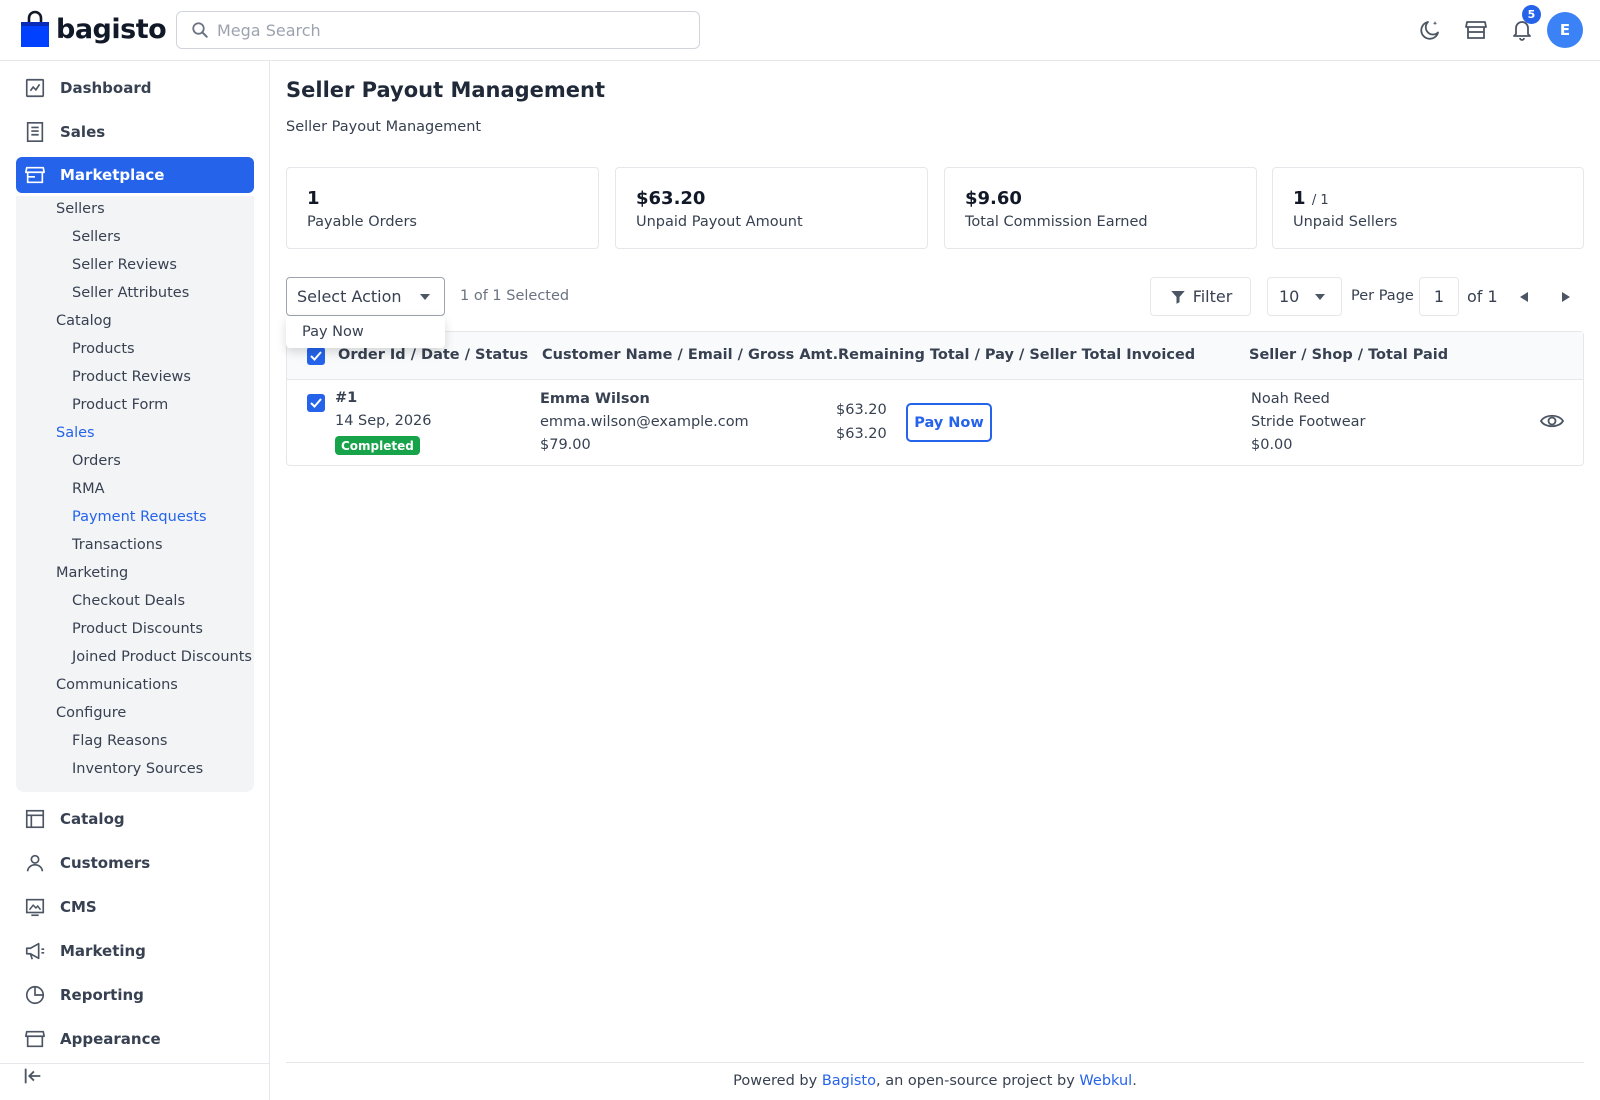  Describe the element at coordinates (34, 1077) in the screenshot. I see `collapse-sidebar-icon` at that location.